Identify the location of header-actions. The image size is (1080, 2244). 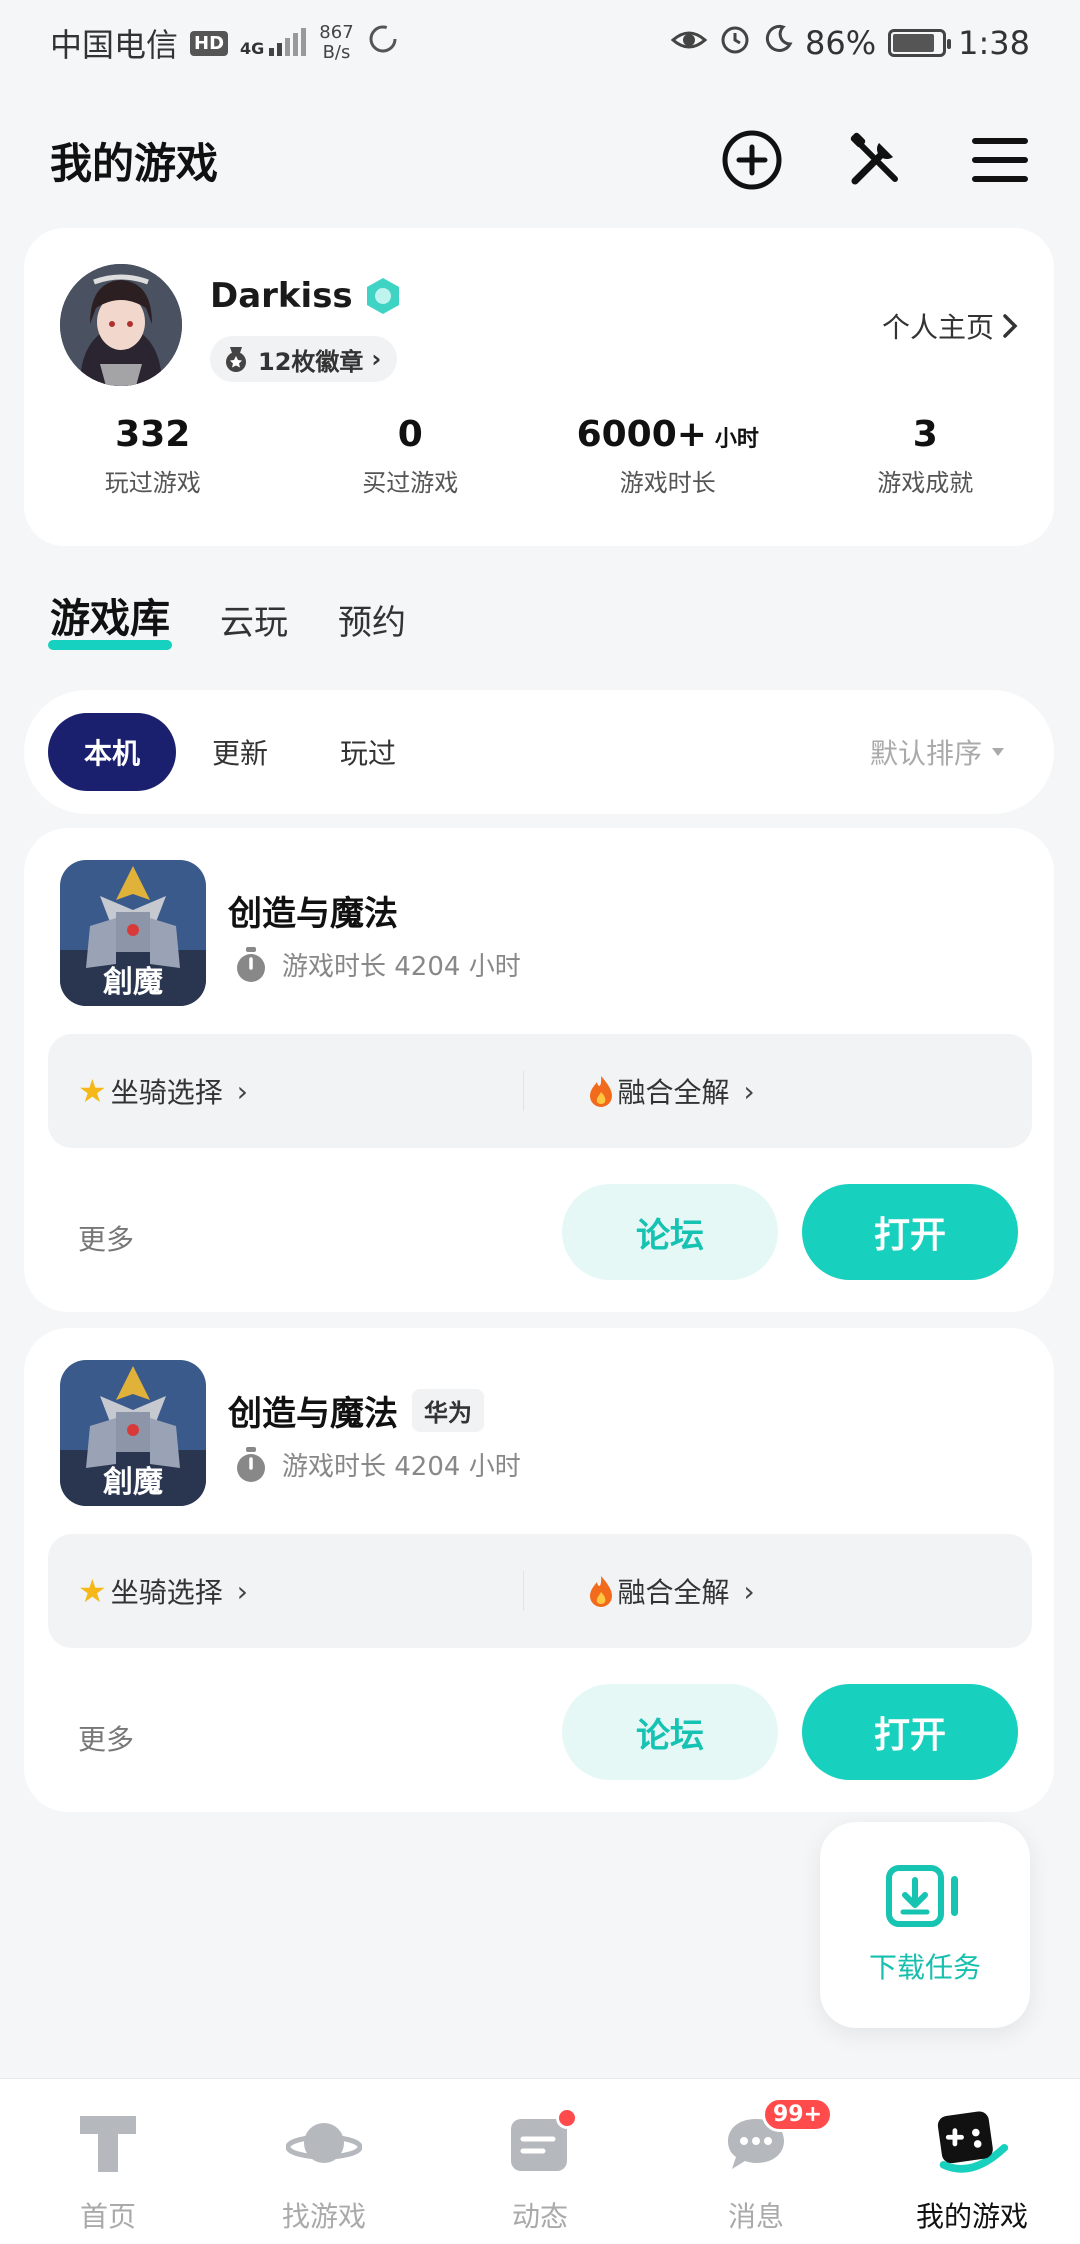
(876, 160).